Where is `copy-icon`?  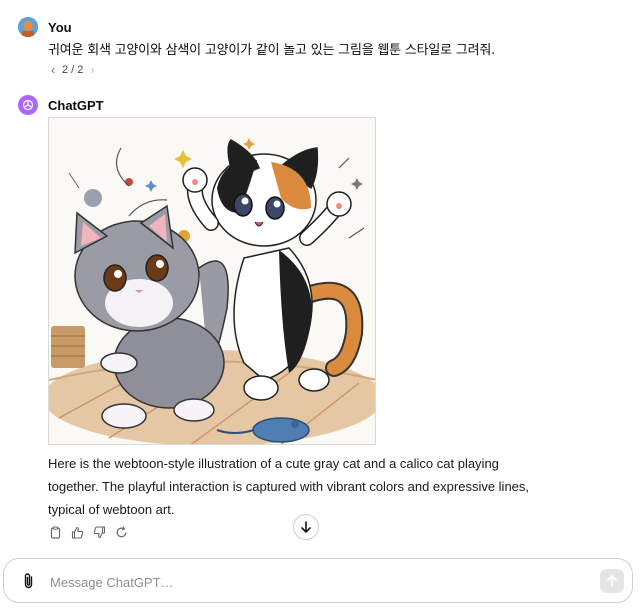
copy-icon is located at coordinates (55, 532).